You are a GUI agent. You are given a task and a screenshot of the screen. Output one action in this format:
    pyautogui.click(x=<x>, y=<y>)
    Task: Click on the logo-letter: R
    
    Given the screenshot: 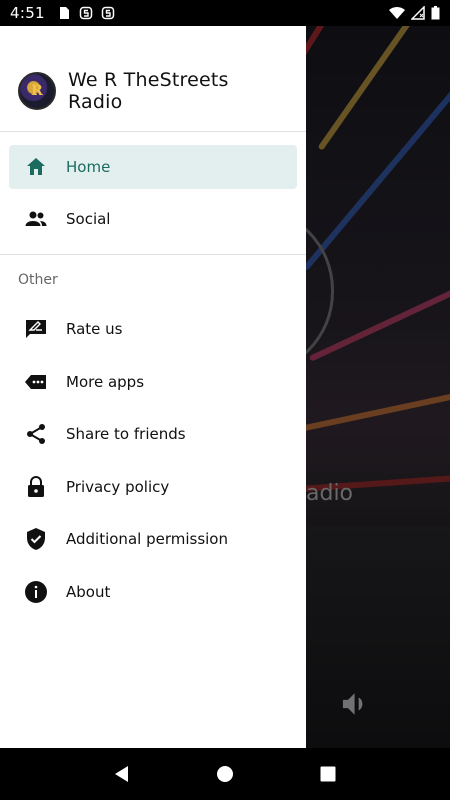 What is the action you would take?
    pyautogui.click(x=37, y=91)
    